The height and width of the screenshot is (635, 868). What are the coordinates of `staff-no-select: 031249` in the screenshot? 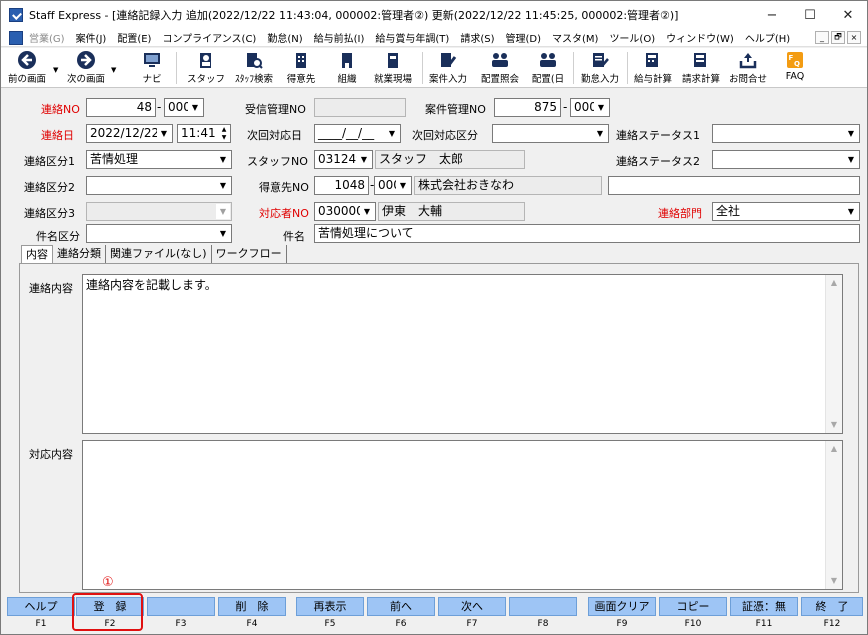 It's located at (343, 159).